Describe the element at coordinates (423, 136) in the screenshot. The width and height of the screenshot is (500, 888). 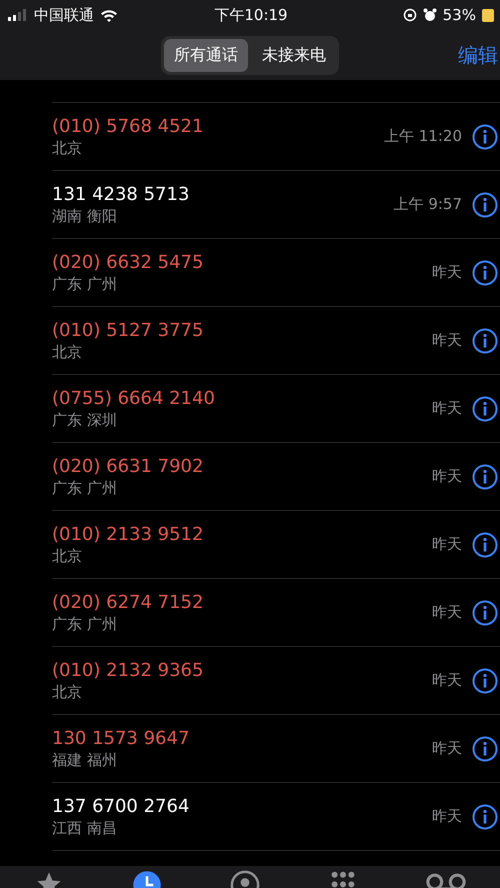
I see `call-time: 上午 11:20` at that location.